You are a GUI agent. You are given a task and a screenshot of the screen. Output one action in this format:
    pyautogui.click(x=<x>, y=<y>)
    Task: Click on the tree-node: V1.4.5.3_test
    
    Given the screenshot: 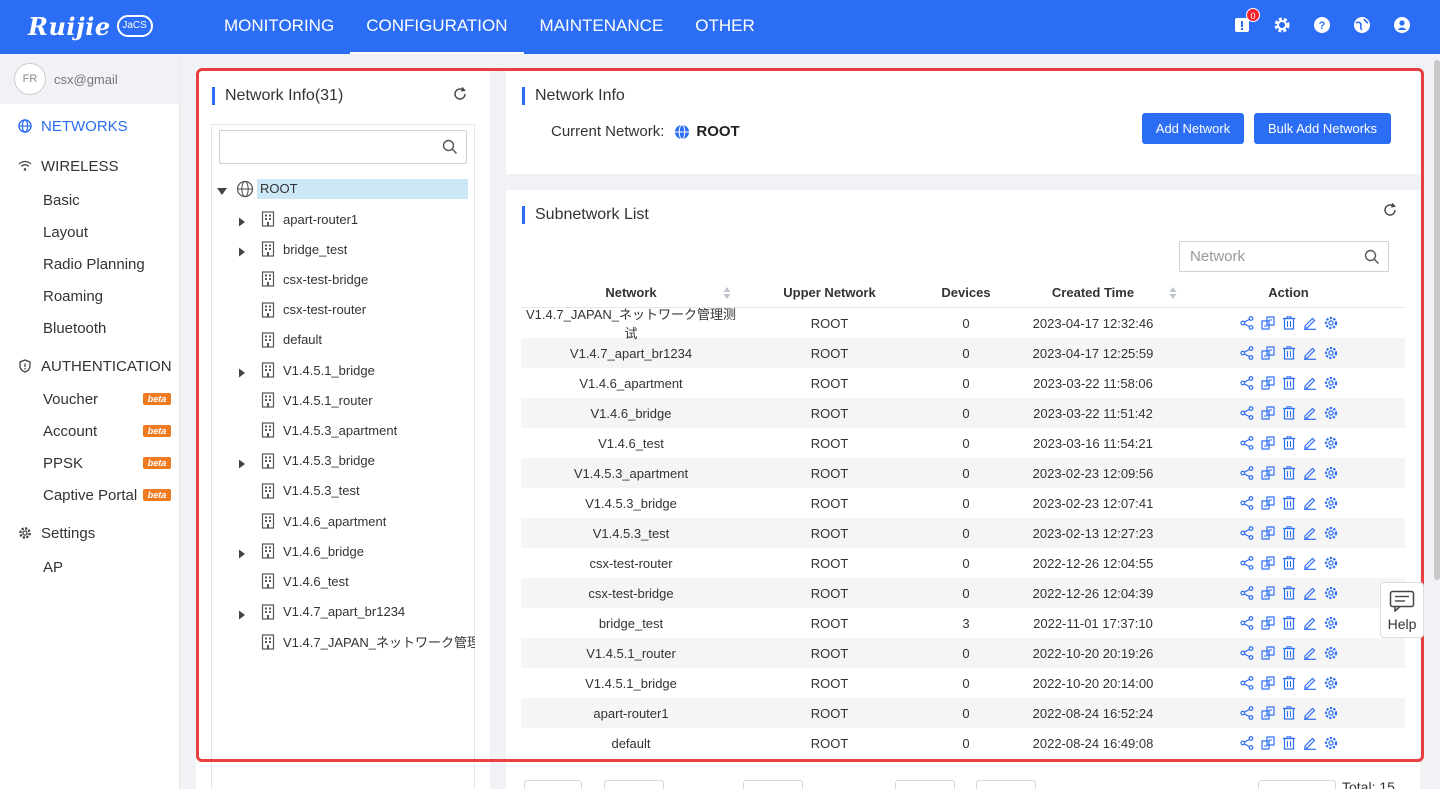 What is the action you would take?
    pyautogui.click(x=310, y=491)
    